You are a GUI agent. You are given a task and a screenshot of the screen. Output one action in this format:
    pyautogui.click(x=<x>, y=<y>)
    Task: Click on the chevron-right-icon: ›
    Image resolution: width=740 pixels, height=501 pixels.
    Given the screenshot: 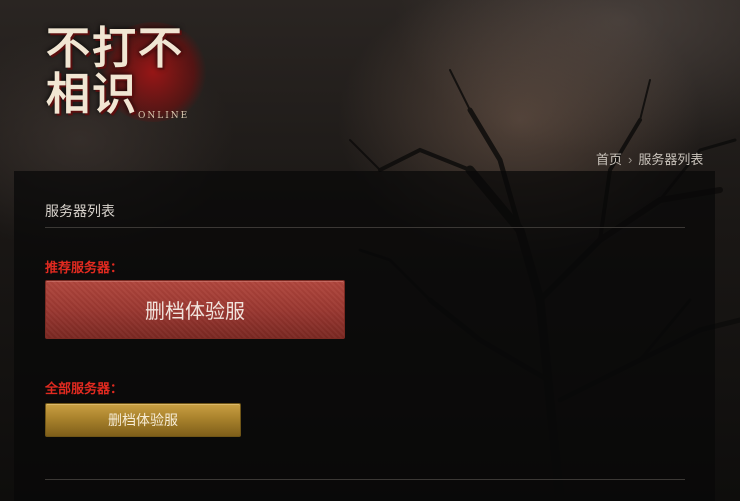 What is the action you would take?
    pyautogui.click(x=630, y=159)
    